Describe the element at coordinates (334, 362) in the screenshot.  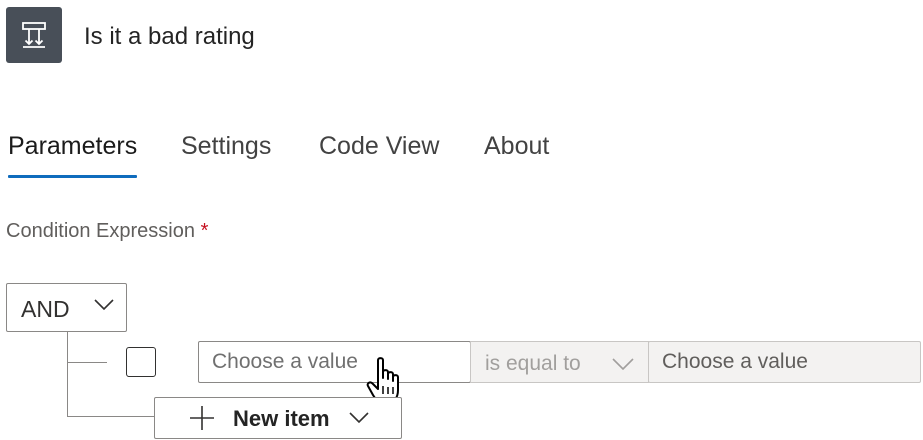
I see `left-value-input` at that location.